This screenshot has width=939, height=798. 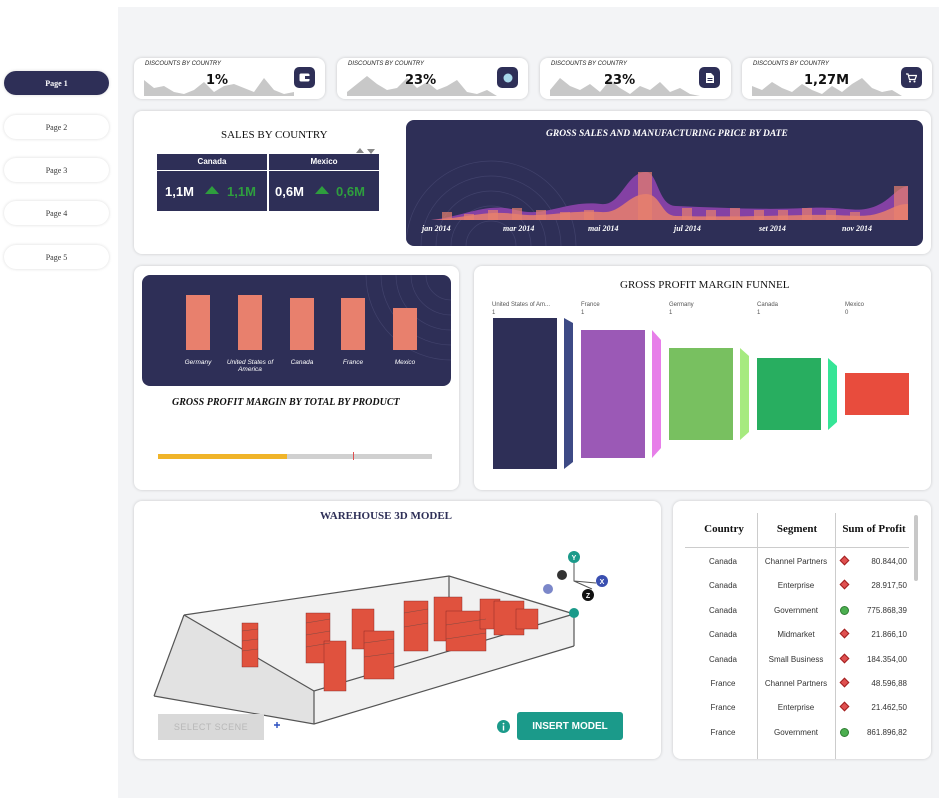 I want to click on country-column: Mexico 0,6M 0,6M, so click(x=324, y=184).